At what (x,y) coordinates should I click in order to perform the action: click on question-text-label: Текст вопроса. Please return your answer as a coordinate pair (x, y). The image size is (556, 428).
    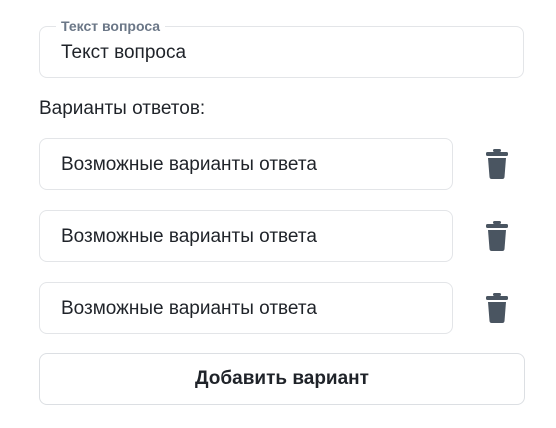
    Looking at the image, I should click on (111, 26).